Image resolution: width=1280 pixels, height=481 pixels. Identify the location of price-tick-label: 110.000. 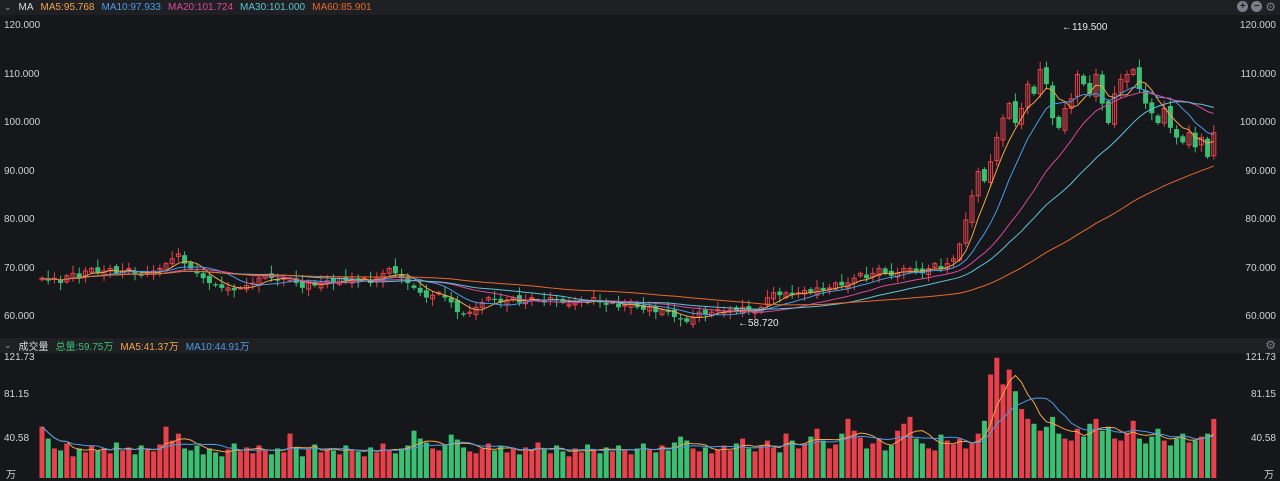
(22, 74).